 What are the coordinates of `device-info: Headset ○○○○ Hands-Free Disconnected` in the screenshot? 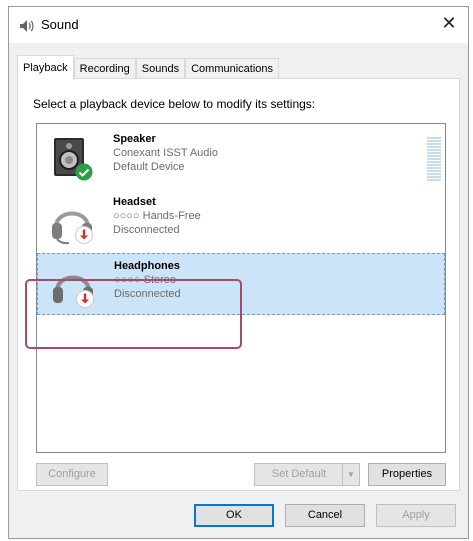 It's located at (157, 216).